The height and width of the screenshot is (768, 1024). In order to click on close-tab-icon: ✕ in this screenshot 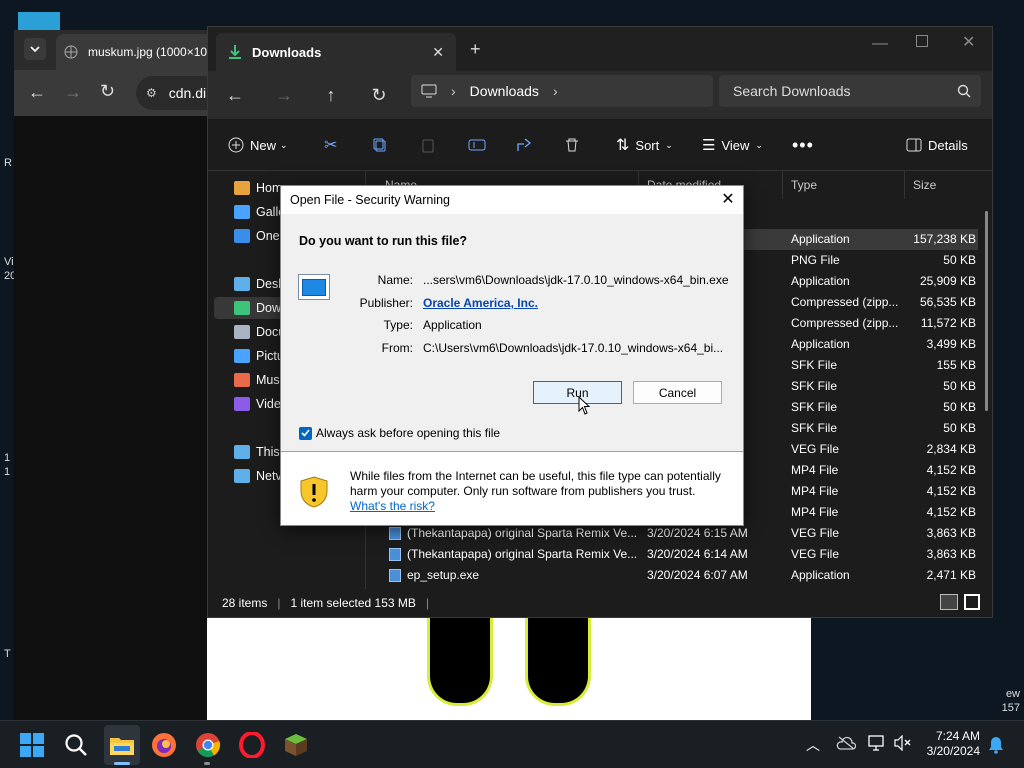, I will do `click(438, 52)`.